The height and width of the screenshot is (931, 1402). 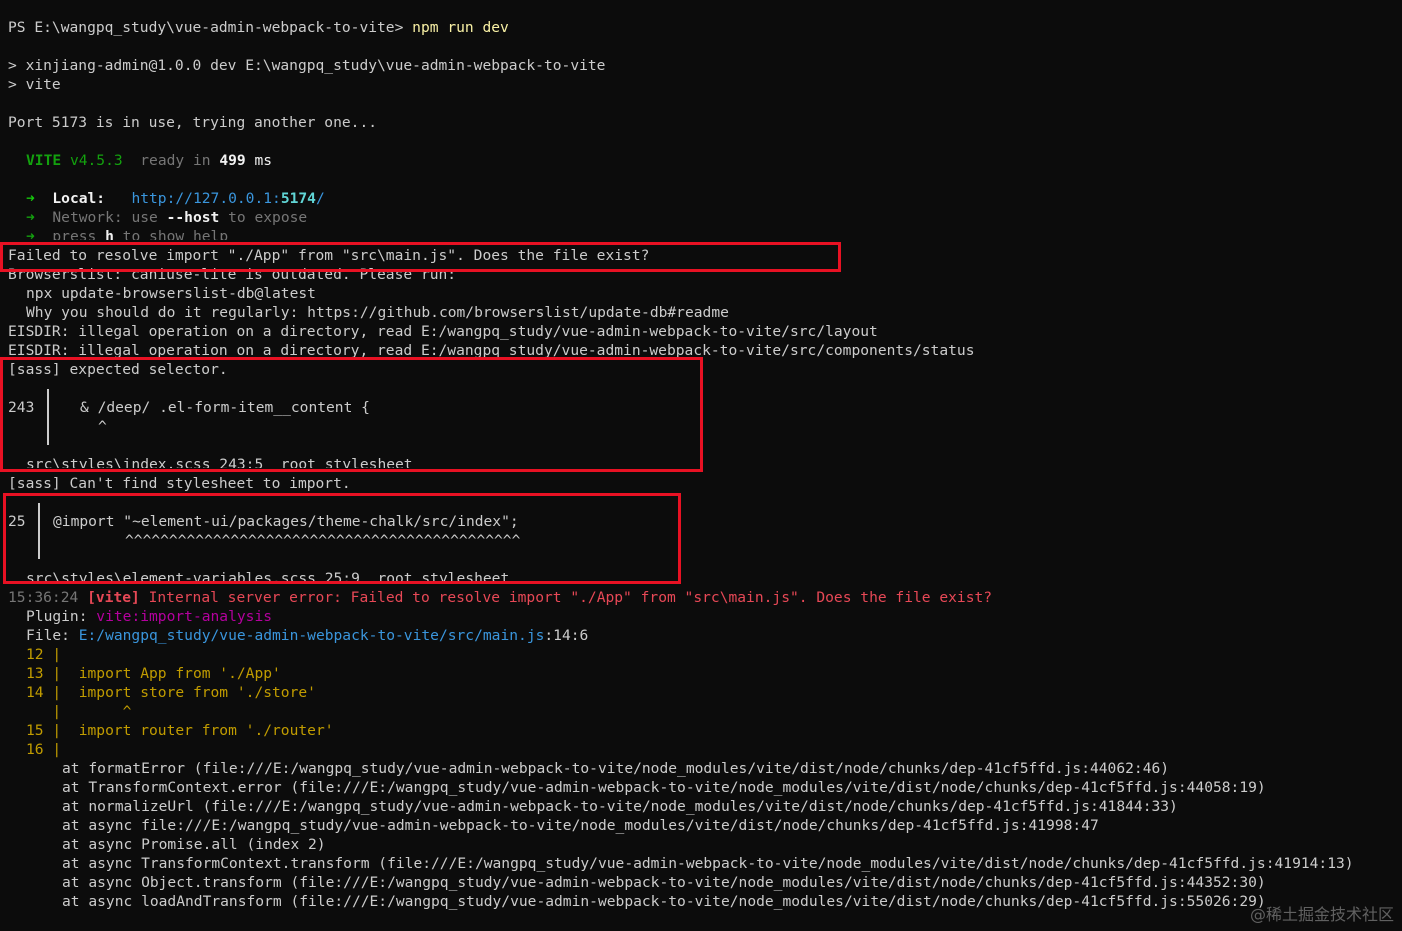 I want to click on highlight-box-resolve-error, so click(x=420, y=257).